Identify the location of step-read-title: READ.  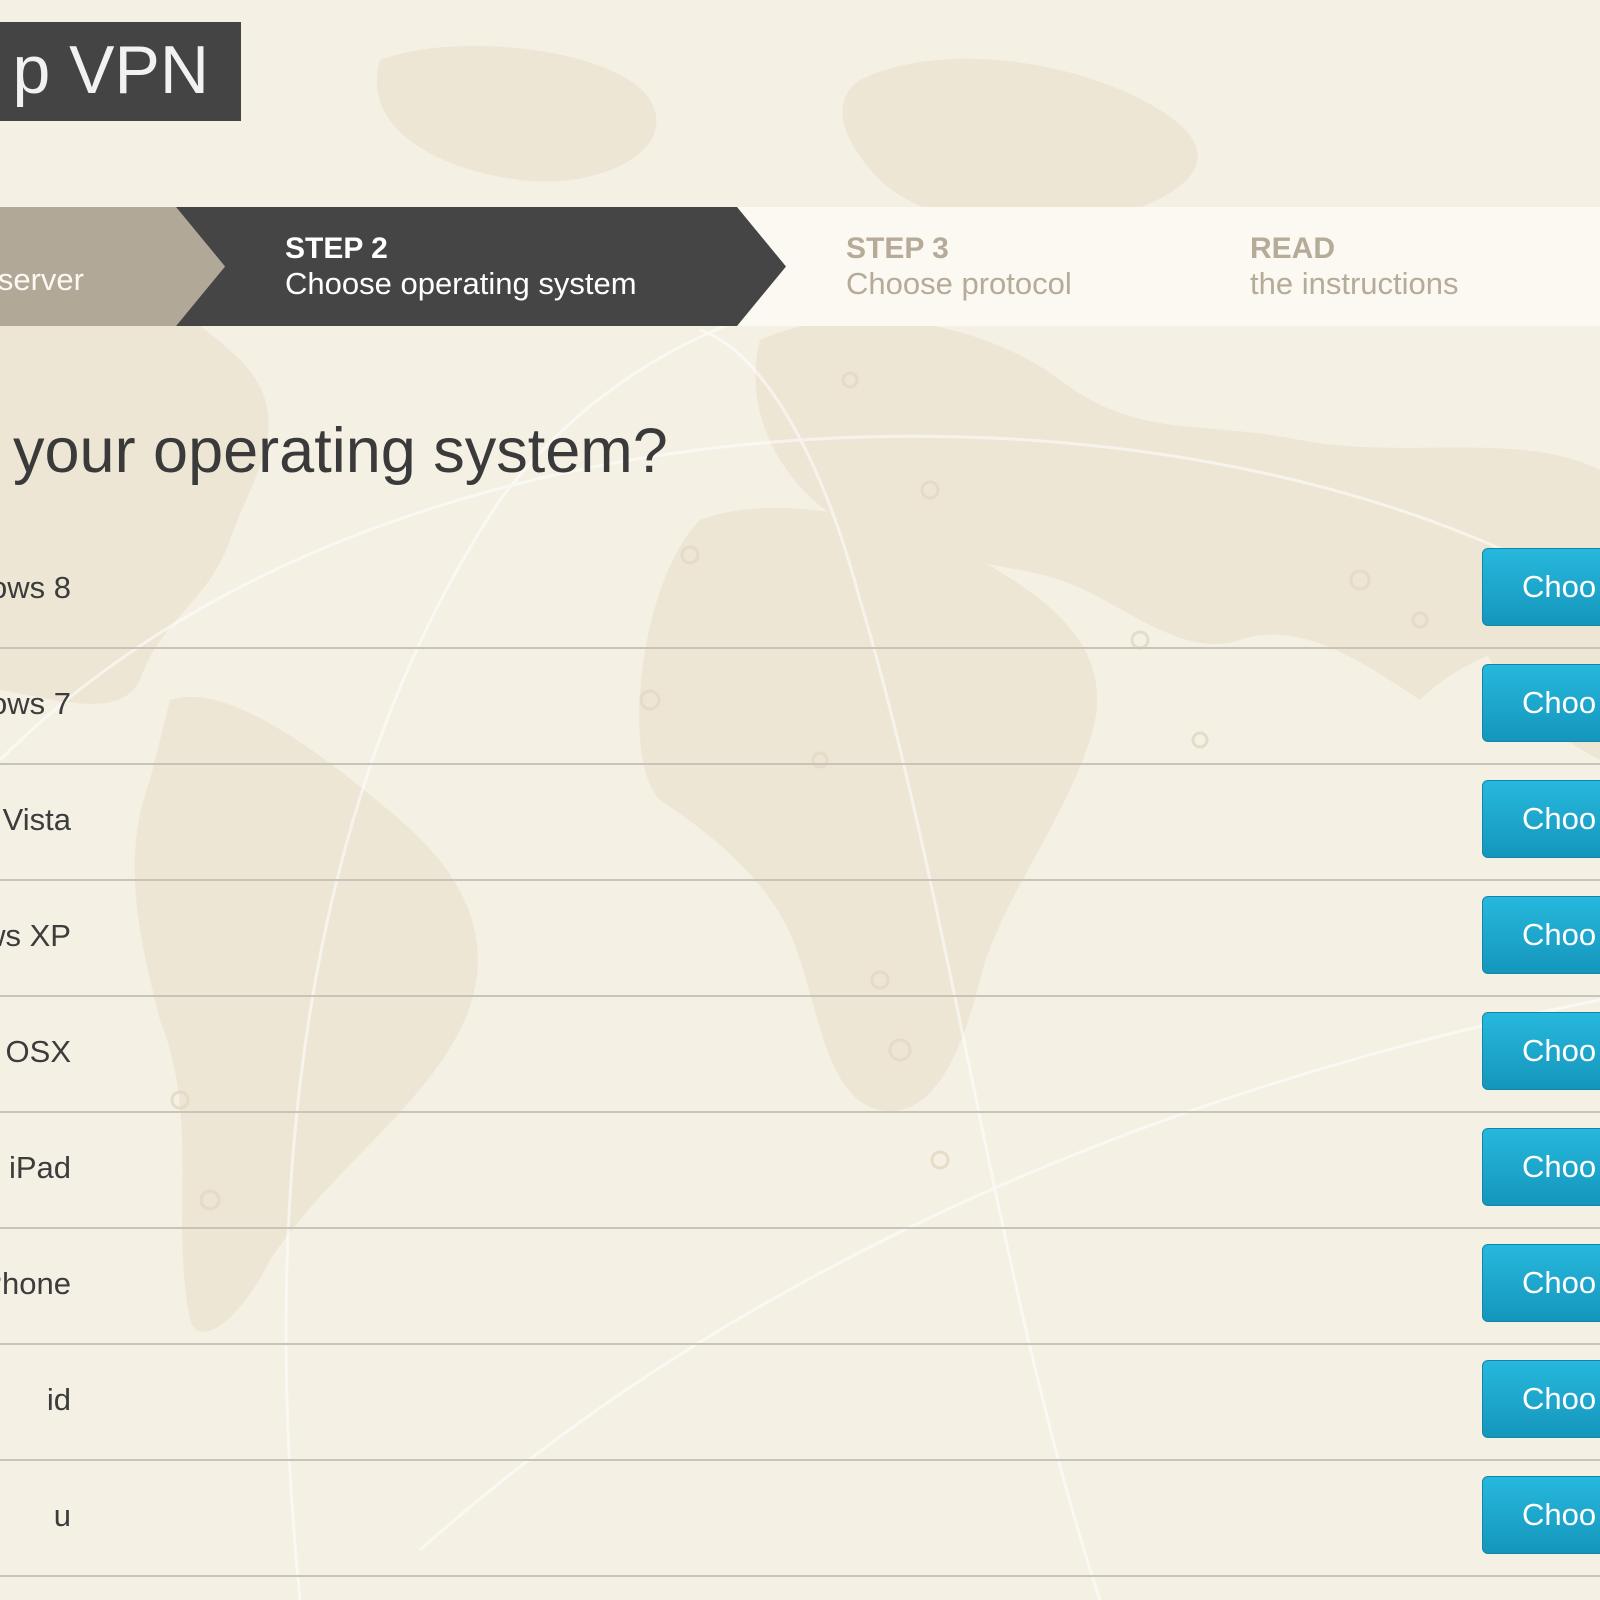
(1293, 248).